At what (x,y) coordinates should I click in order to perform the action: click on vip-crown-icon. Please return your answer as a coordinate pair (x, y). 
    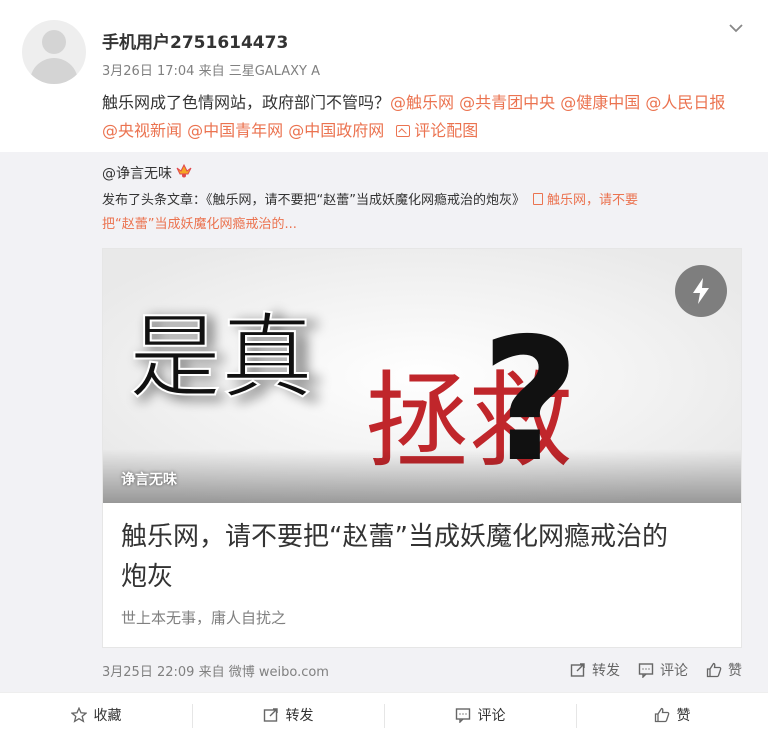
    Looking at the image, I should click on (184, 172).